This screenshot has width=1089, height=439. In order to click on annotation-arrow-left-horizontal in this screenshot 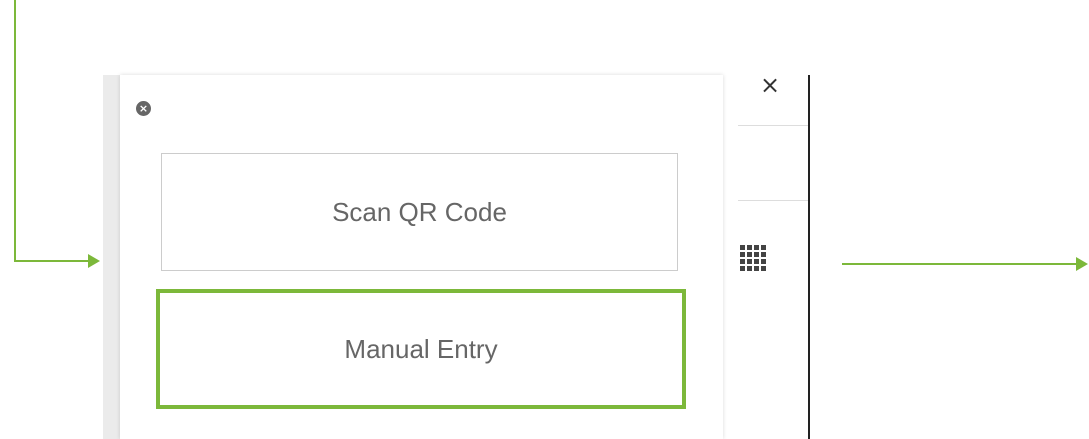, I will do `click(52, 261)`.